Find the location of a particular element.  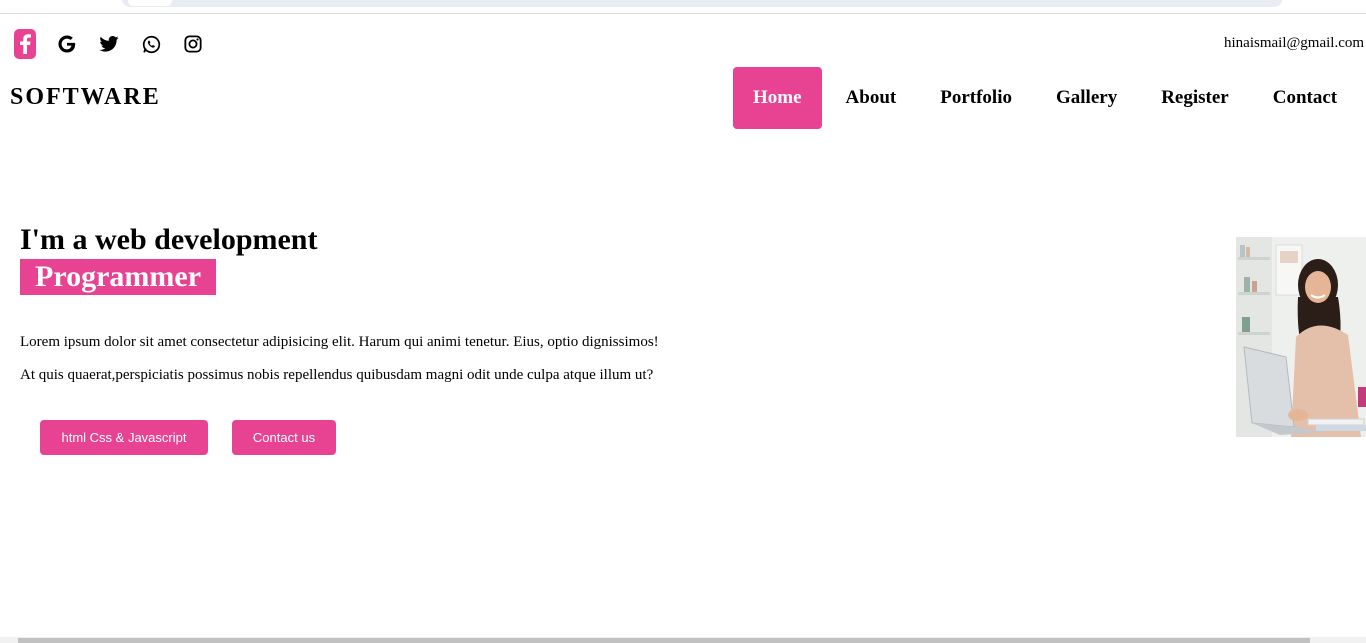

hero-highlight: Programmer is located at coordinates (118, 277).